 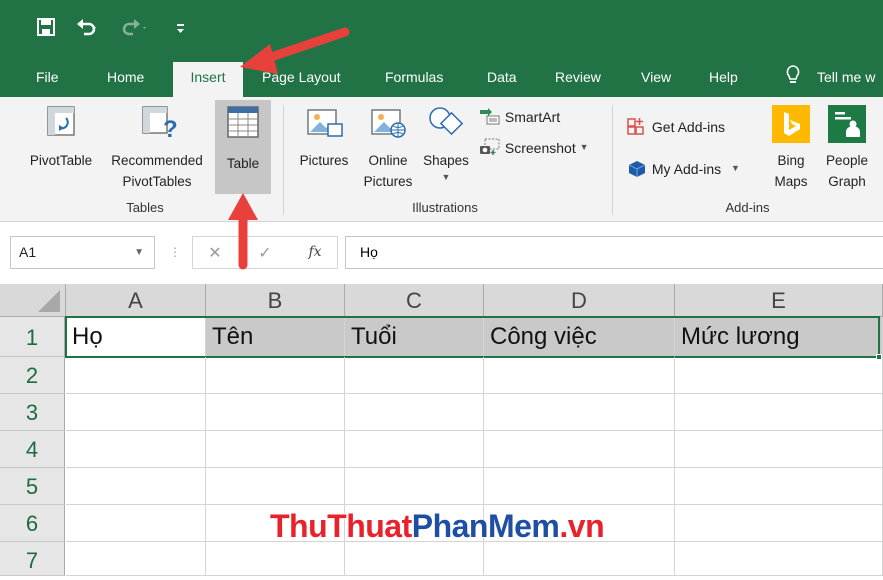 What do you see at coordinates (243, 231) in the screenshot?
I see `arrow-to-table-button` at bounding box center [243, 231].